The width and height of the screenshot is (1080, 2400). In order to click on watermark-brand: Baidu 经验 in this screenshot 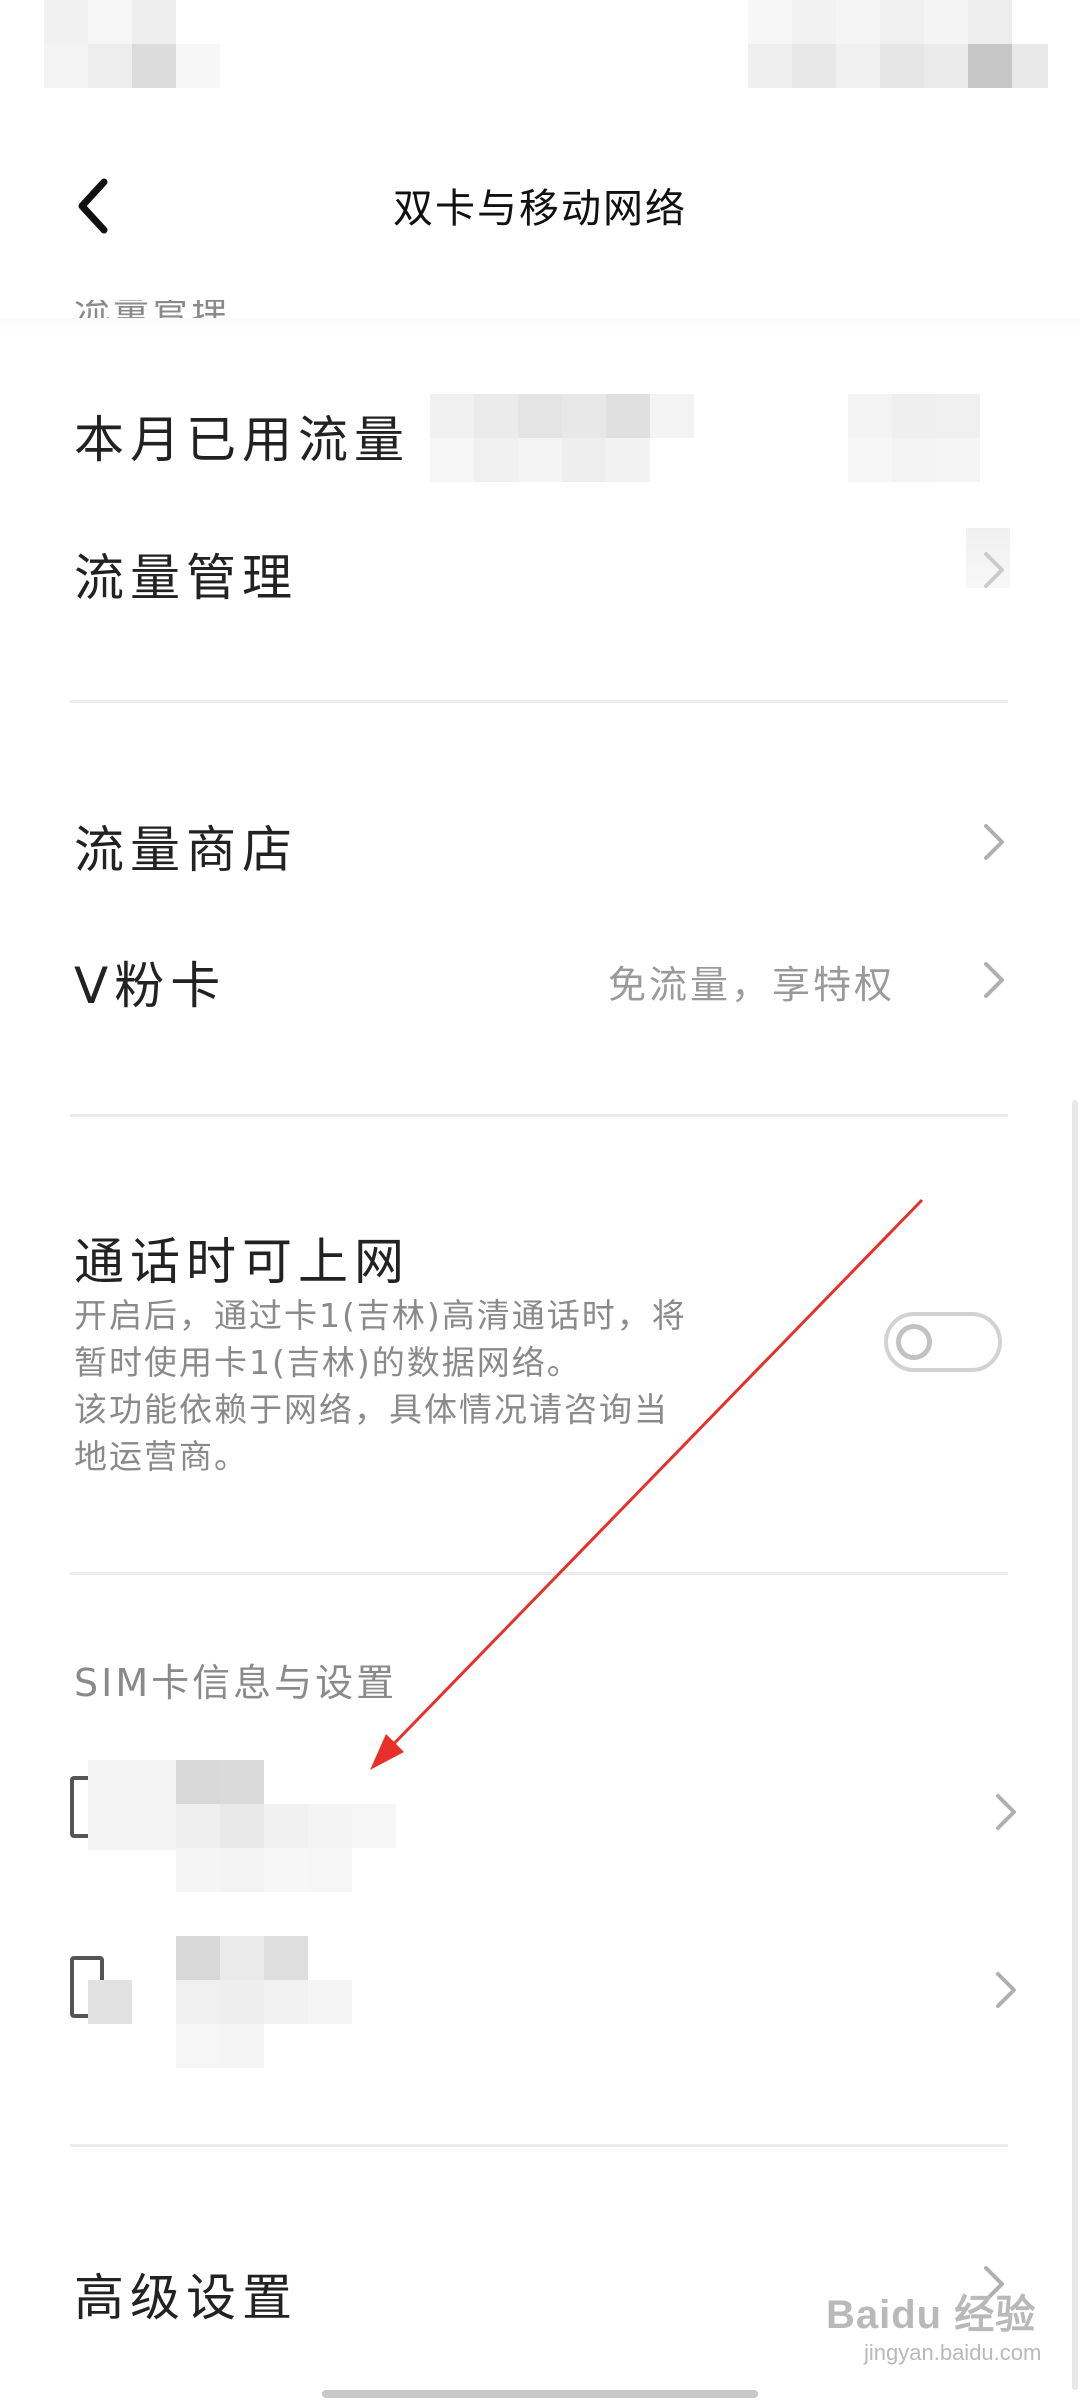, I will do `click(931, 2315)`.